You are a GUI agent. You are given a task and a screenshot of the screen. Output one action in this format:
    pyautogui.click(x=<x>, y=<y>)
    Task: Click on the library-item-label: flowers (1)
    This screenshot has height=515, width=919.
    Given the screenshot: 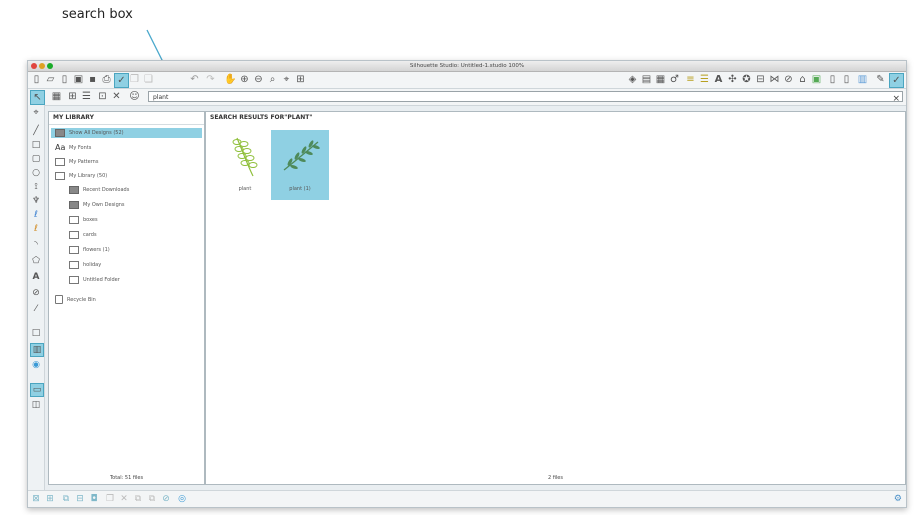 What is the action you would take?
    pyautogui.click(x=96, y=250)
    